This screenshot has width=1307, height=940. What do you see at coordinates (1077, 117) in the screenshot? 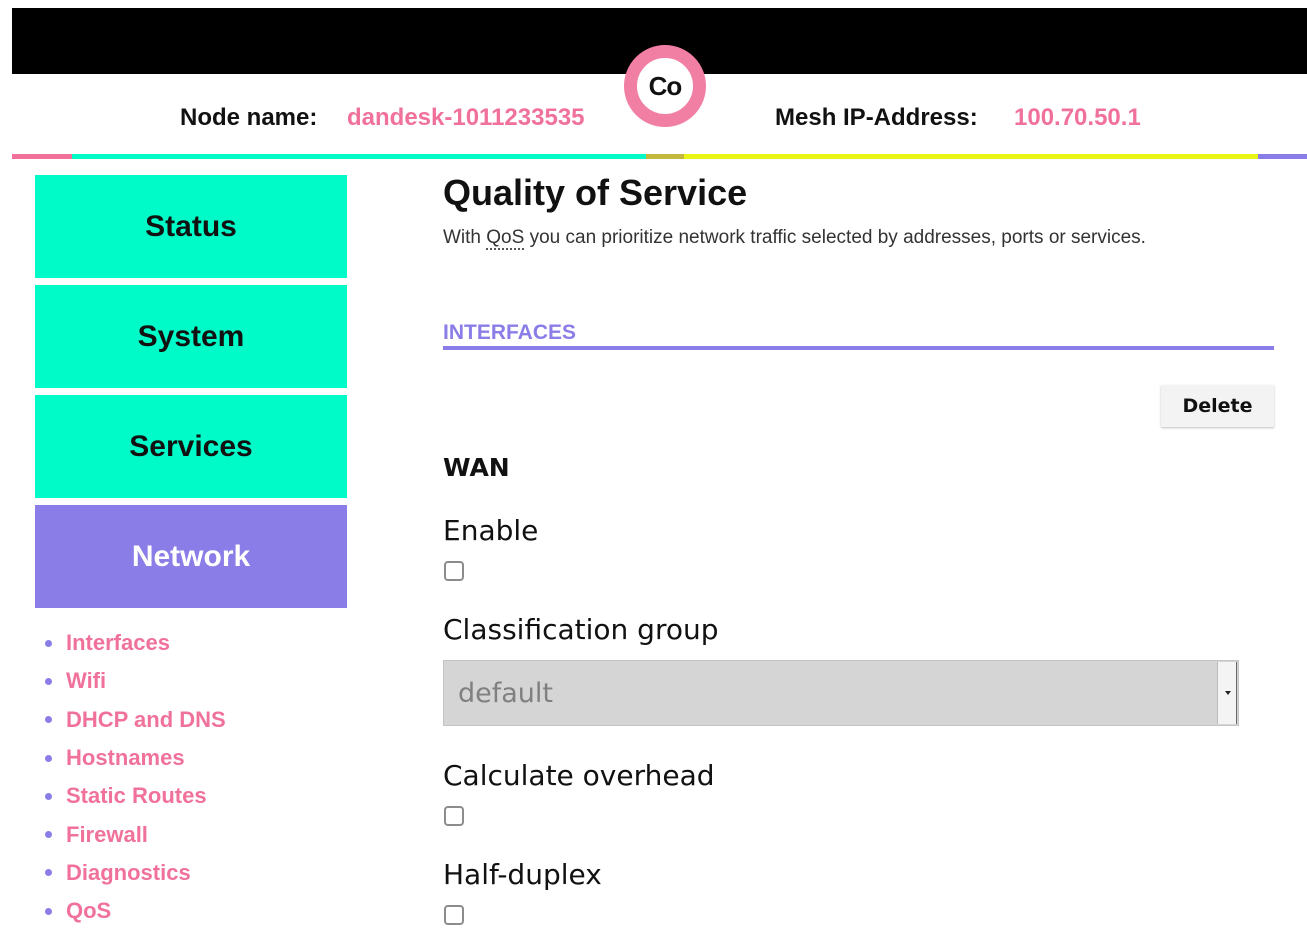
I see `mesh-ip-value: 100.70.50.1` at bounding box center [1077, 117].